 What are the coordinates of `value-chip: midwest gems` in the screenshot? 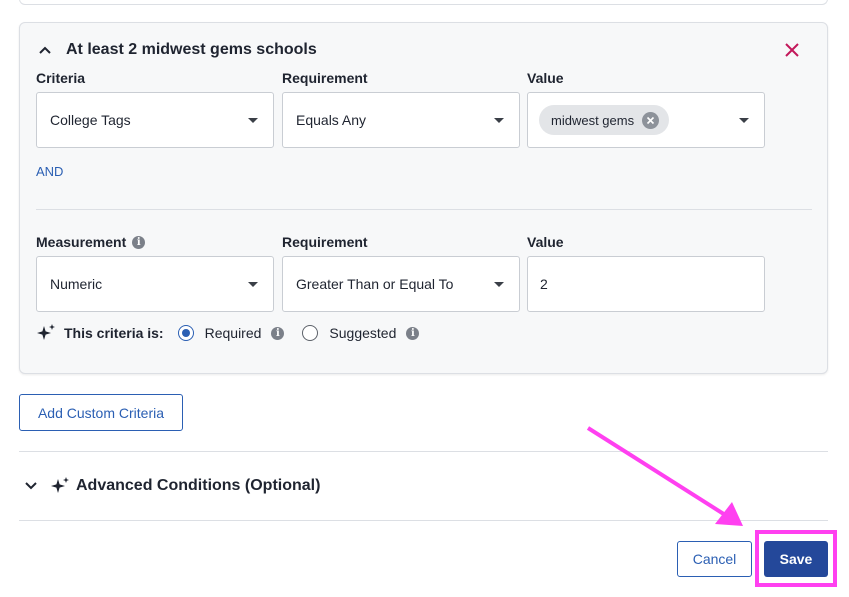 It's located at (604, 120).